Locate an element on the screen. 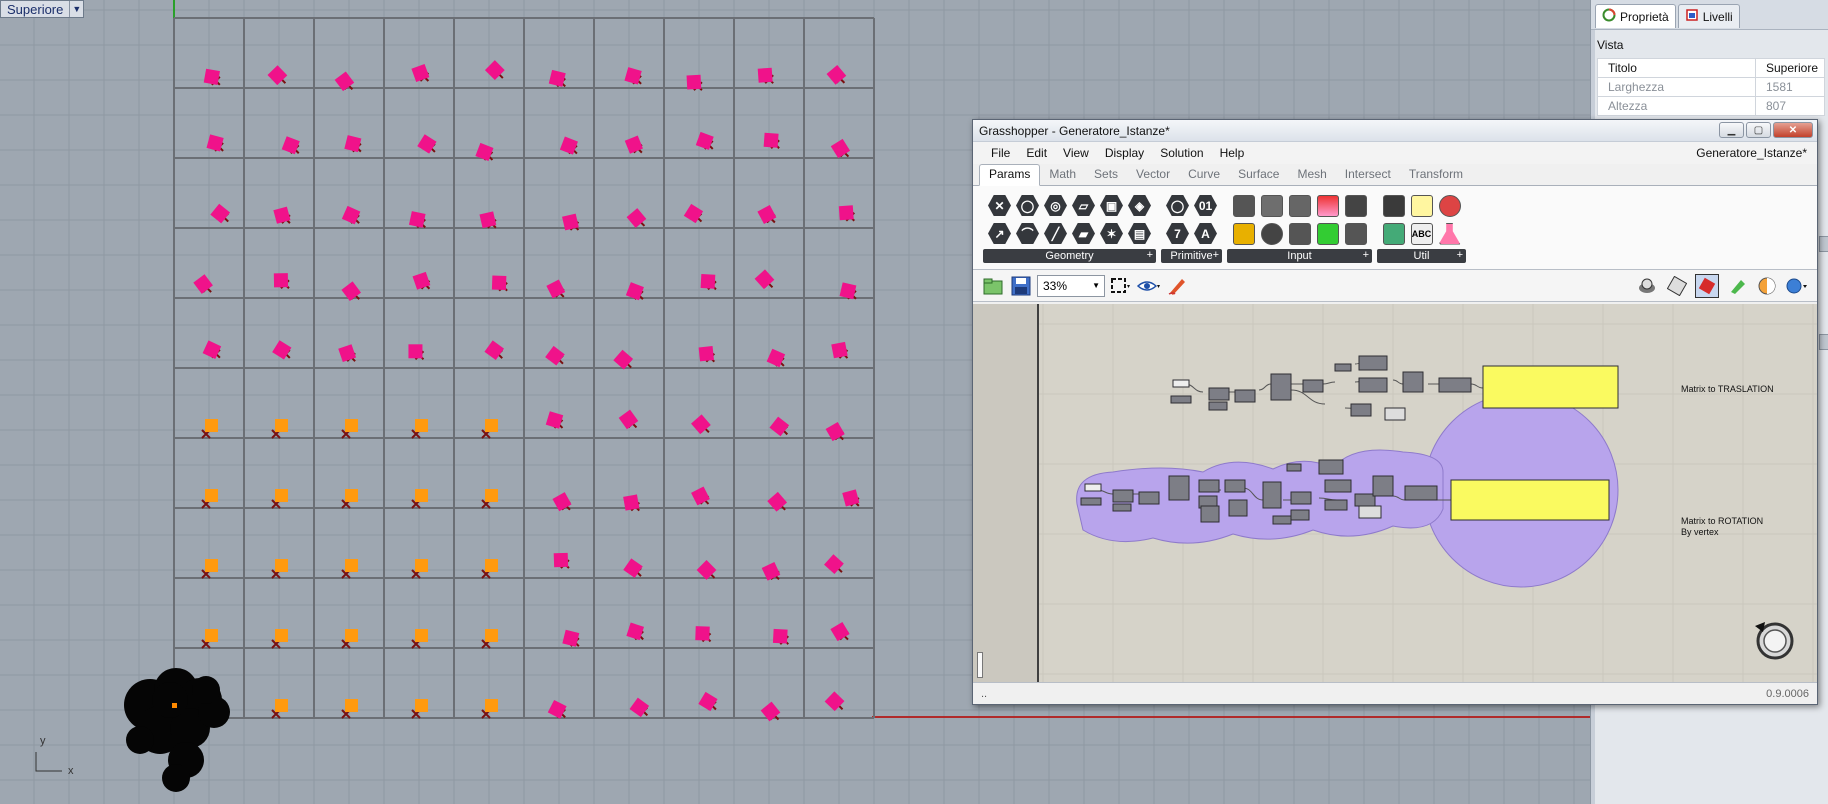  minimize-button: ▁ is located at coordinates (1731, 130).